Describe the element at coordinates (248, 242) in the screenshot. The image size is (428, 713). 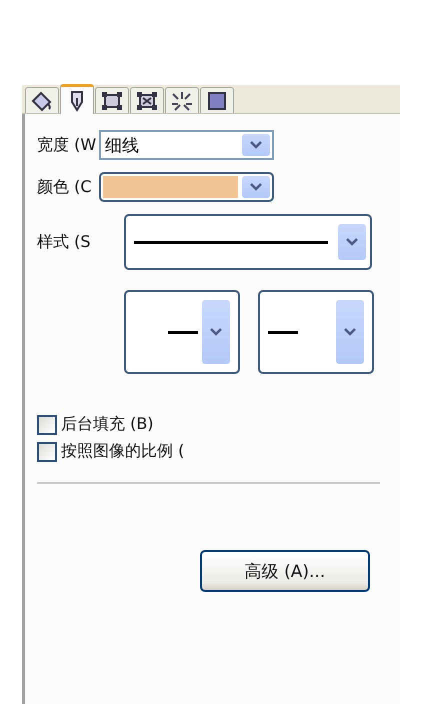
I see `line-style-dropdown` at that location.